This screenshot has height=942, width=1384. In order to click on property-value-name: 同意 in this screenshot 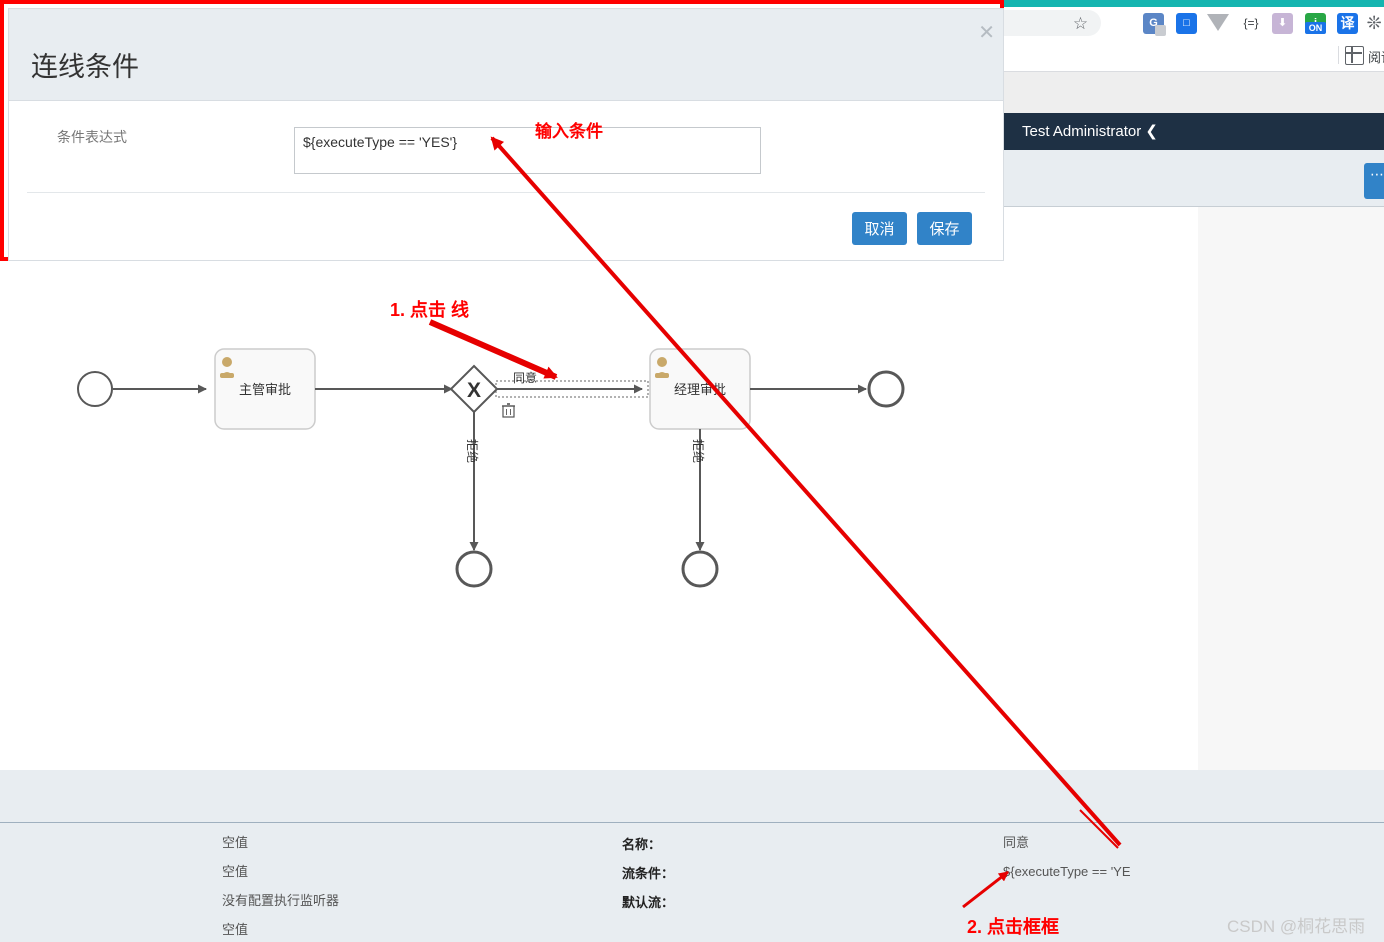, I will do `click(1173, 842)`.